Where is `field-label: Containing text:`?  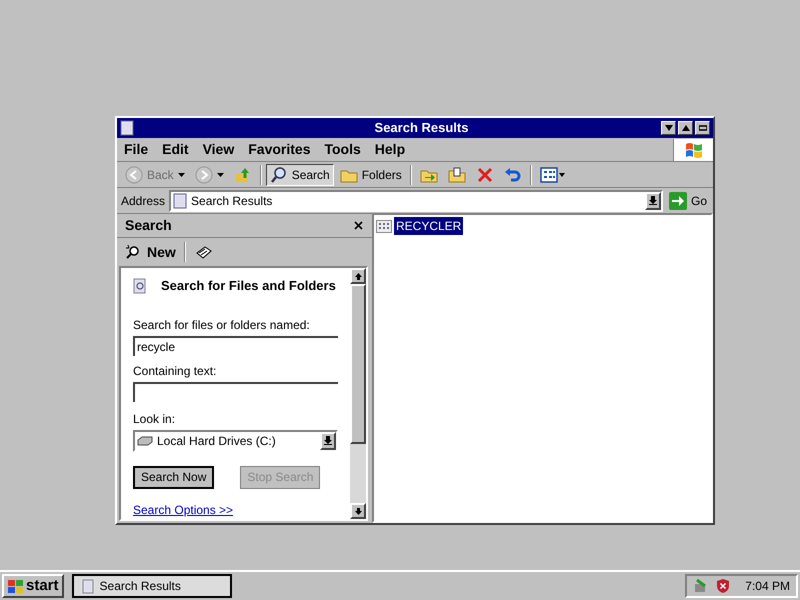 field-label: Containing text: is located at coordinates (175, 371).